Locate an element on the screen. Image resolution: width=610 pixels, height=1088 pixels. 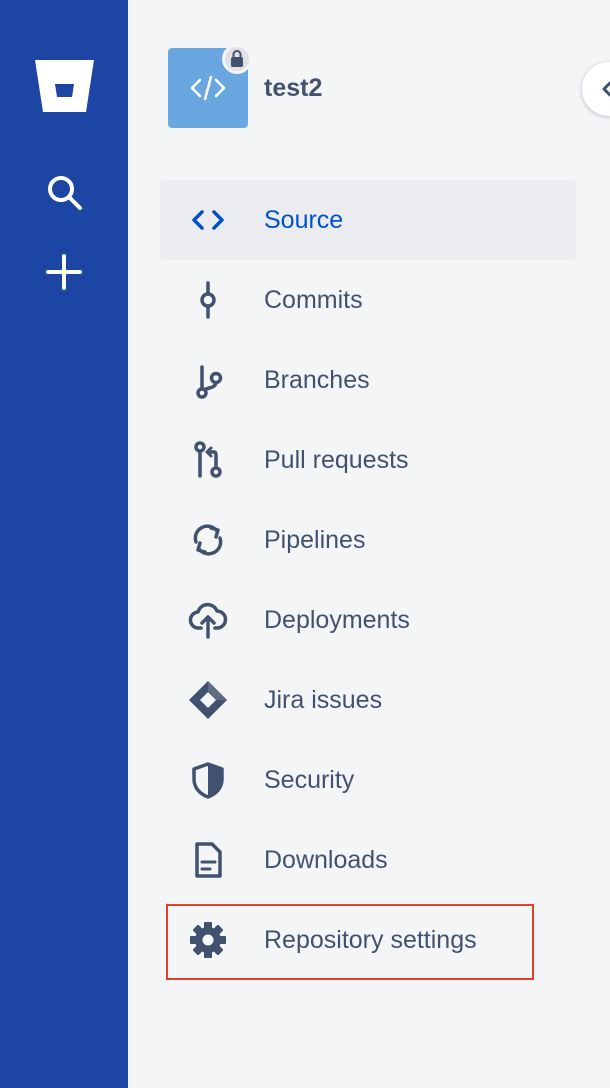
nav-item-label: Pipelines is located at coordinates (315, 540).